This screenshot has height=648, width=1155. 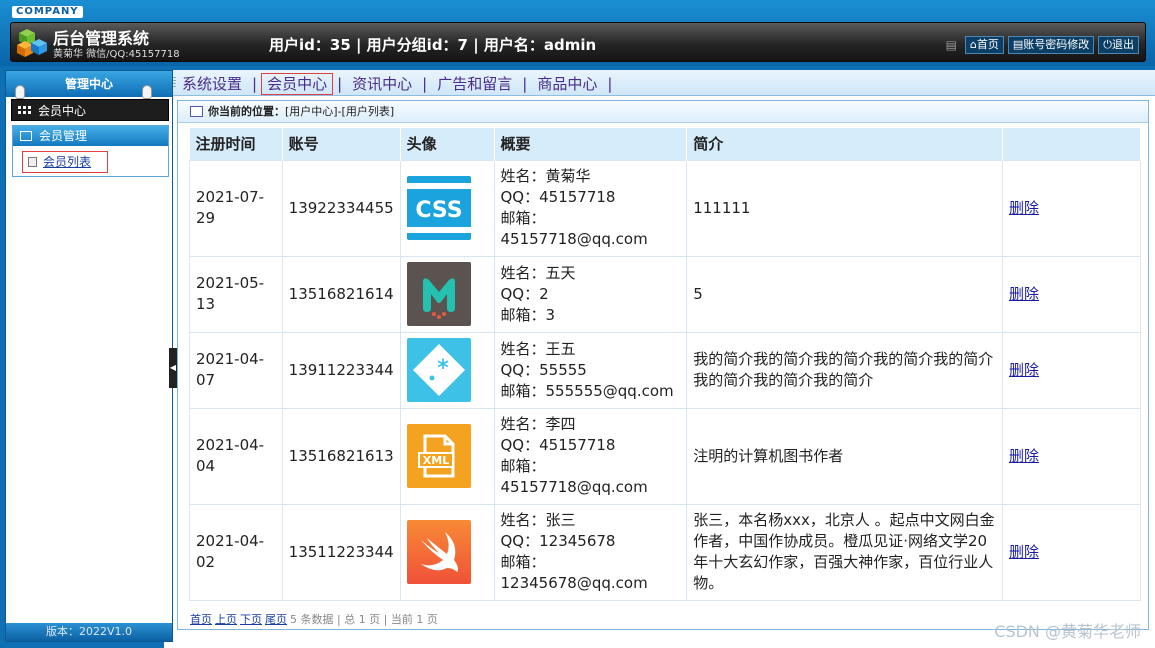 I want to click on pager-summary: 5 条数据 | 总 1 页 | 当前 1 页, so click(x=364, y=619).